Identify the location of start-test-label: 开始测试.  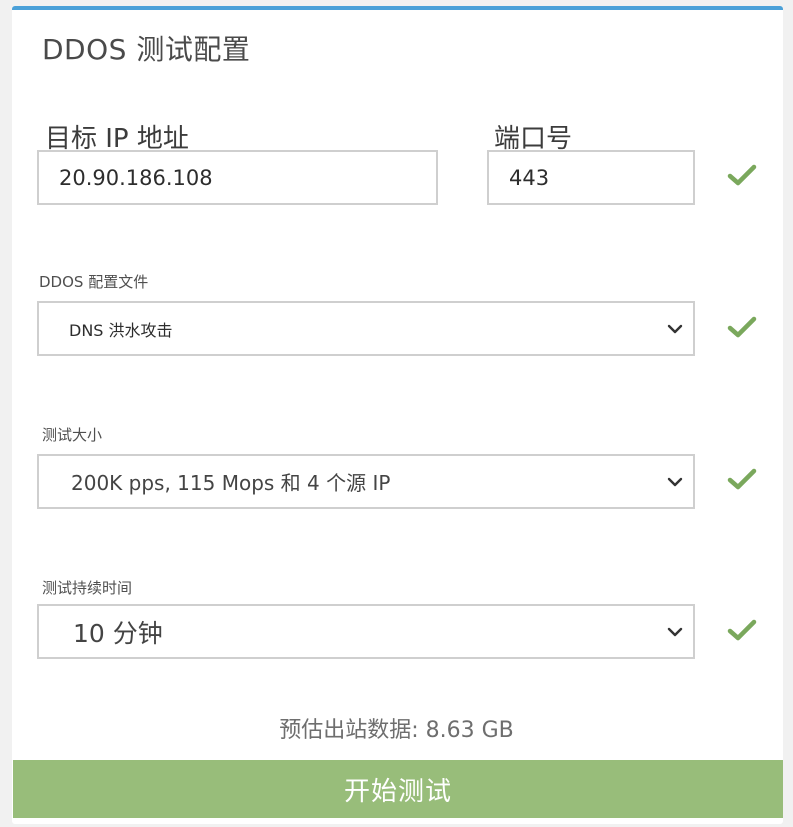
(397, 791).